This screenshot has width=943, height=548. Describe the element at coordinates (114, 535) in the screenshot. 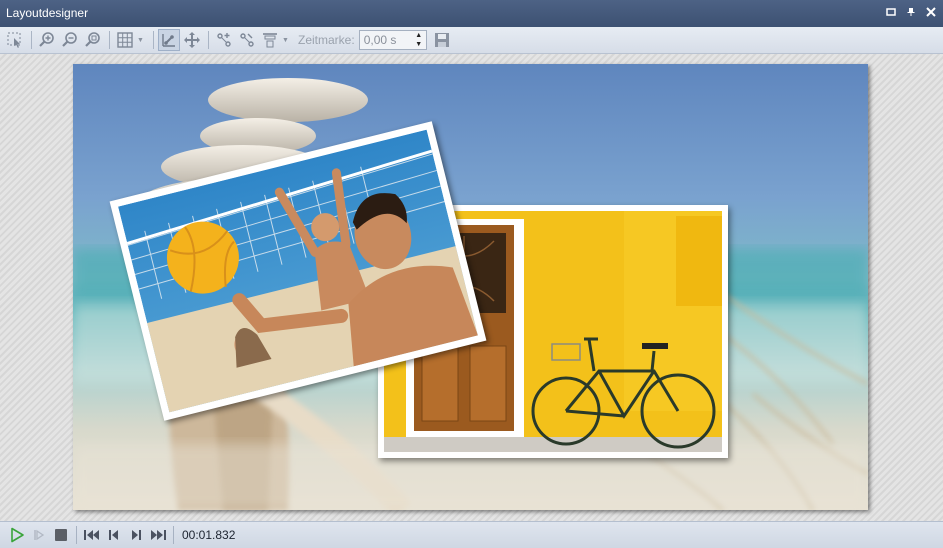

I see `prev-frame-icon` at that location.